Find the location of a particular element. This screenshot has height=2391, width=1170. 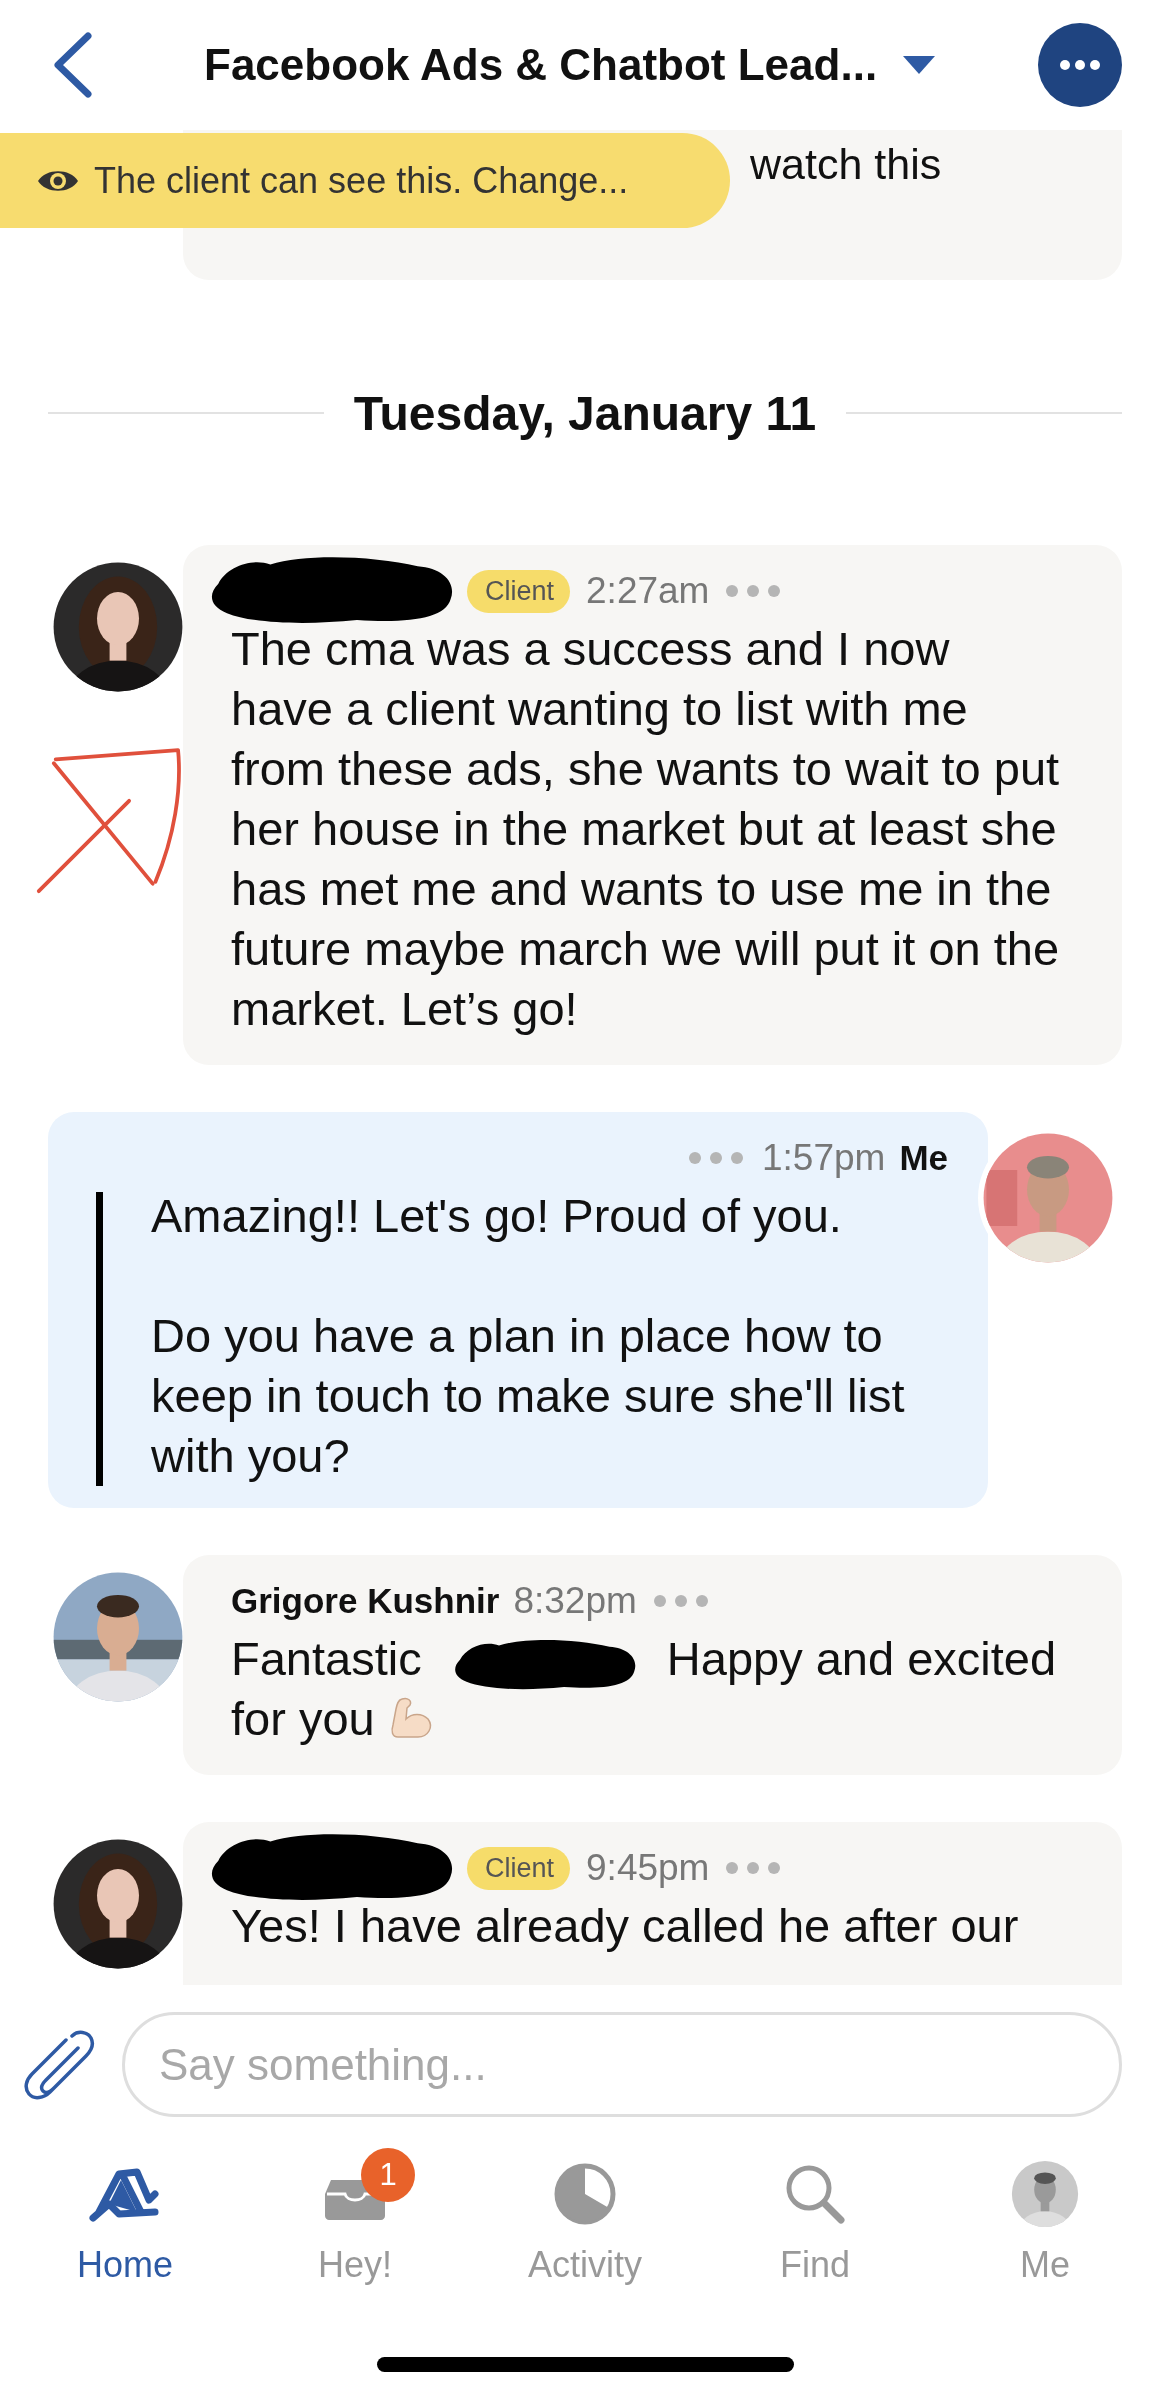

message-text: for you is located at coordinates (303, 1718).